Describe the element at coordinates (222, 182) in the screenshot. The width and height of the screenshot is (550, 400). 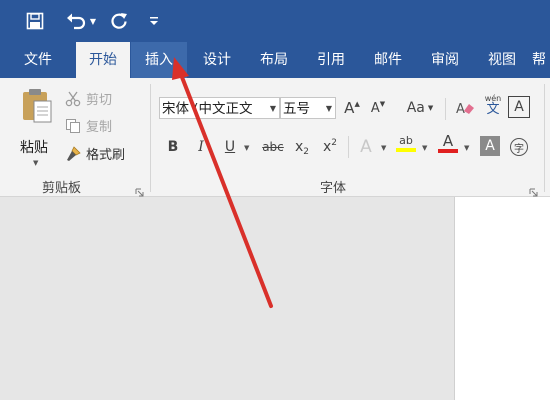
I see `annotation-arrow` at that location.